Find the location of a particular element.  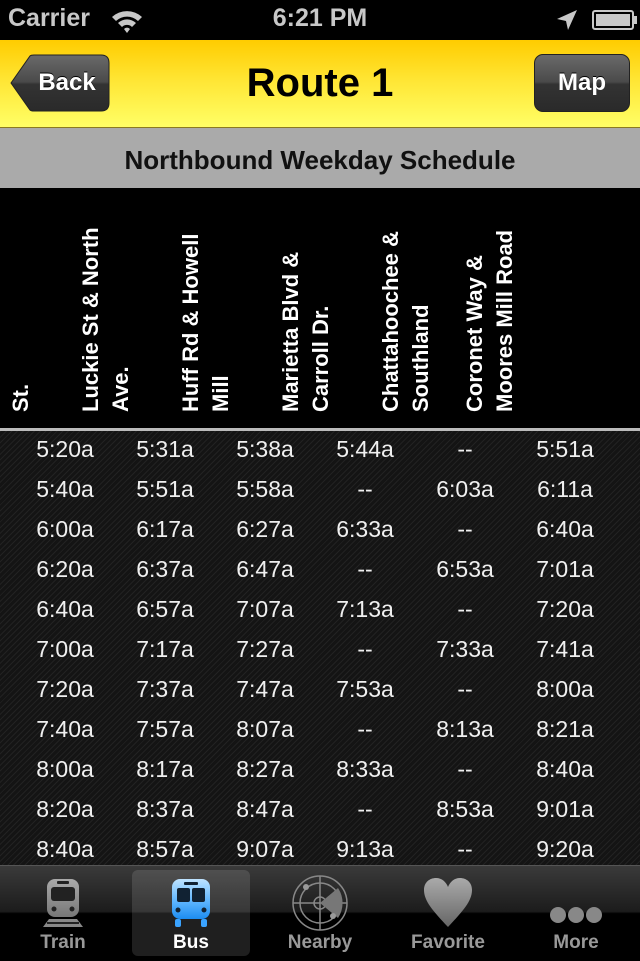

table-cell: 5:58a is located at coordinates (265, 489).